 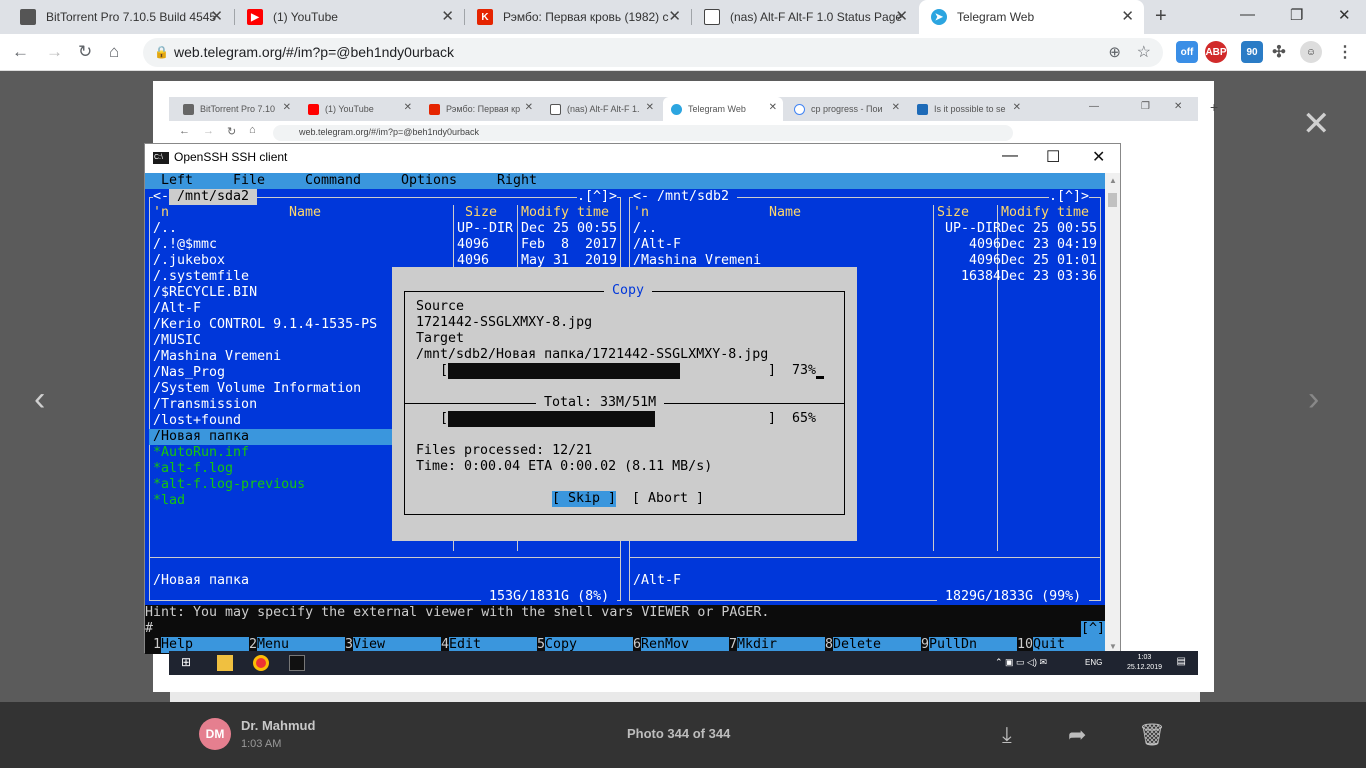 I want to click on inner-tab: Telegram Web ✕, so click(x=723, y=109).